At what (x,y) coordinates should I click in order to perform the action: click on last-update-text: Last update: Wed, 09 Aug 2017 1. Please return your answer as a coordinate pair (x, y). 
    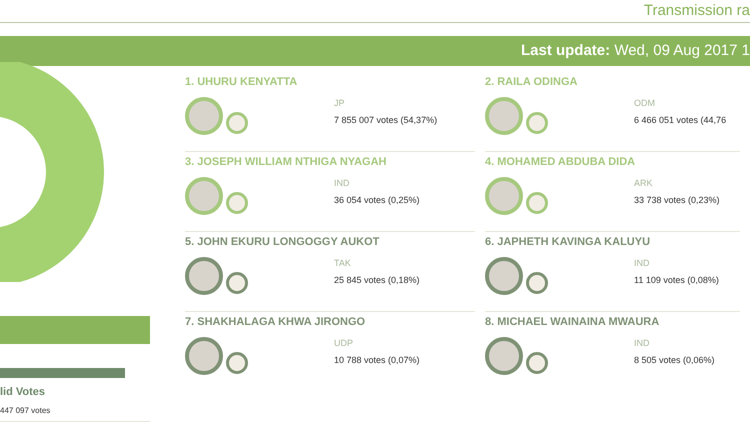
    Looking at the image, I should click on (635, 50).